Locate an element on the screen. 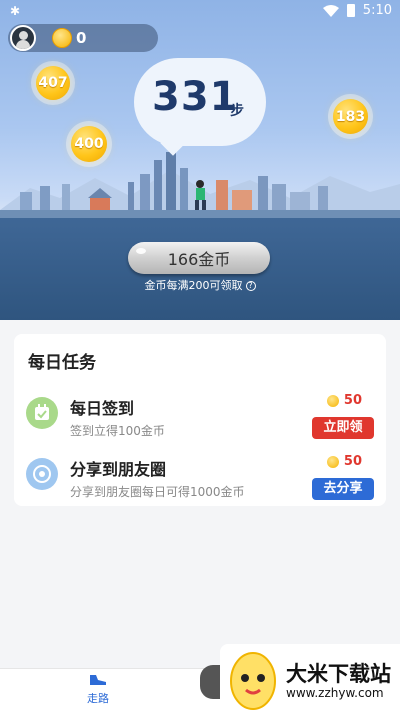  watermark-url: www.zzhyw.com is located at coordinates (335, 693).